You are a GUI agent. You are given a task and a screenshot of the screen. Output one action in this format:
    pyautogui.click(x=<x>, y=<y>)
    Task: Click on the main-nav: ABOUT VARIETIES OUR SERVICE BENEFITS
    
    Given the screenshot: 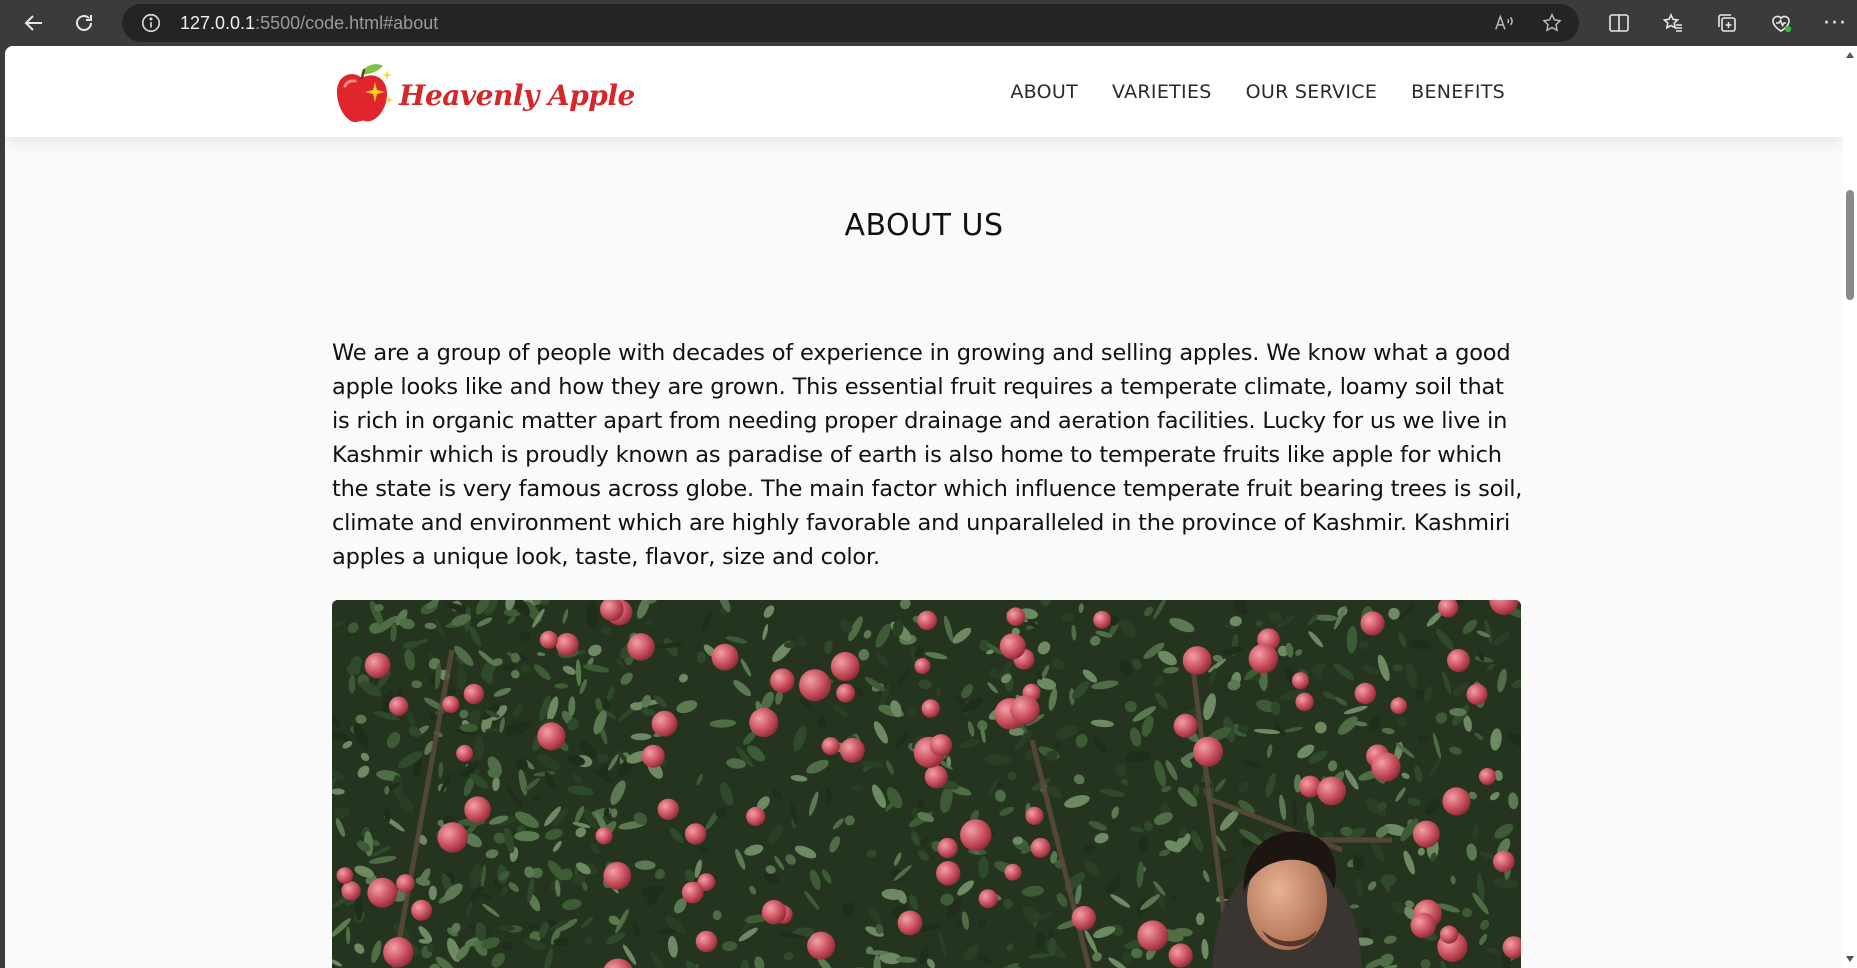 What is the action you would take?
    pyautogui.click(x=1257, y=91)
    